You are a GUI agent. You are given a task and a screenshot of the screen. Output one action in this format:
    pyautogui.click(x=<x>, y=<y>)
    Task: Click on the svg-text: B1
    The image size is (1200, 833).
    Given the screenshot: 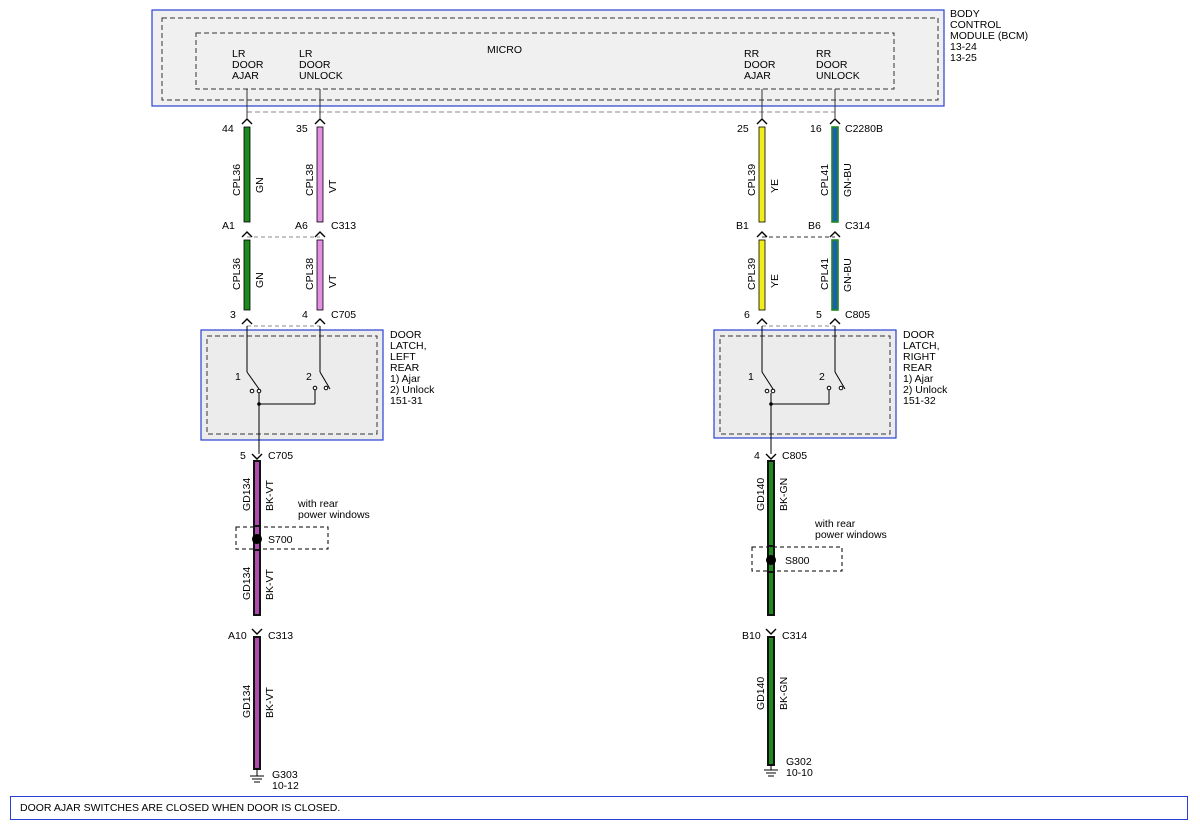 What is the action you would take?
    pyautogui.click(x=742, y=226)
    